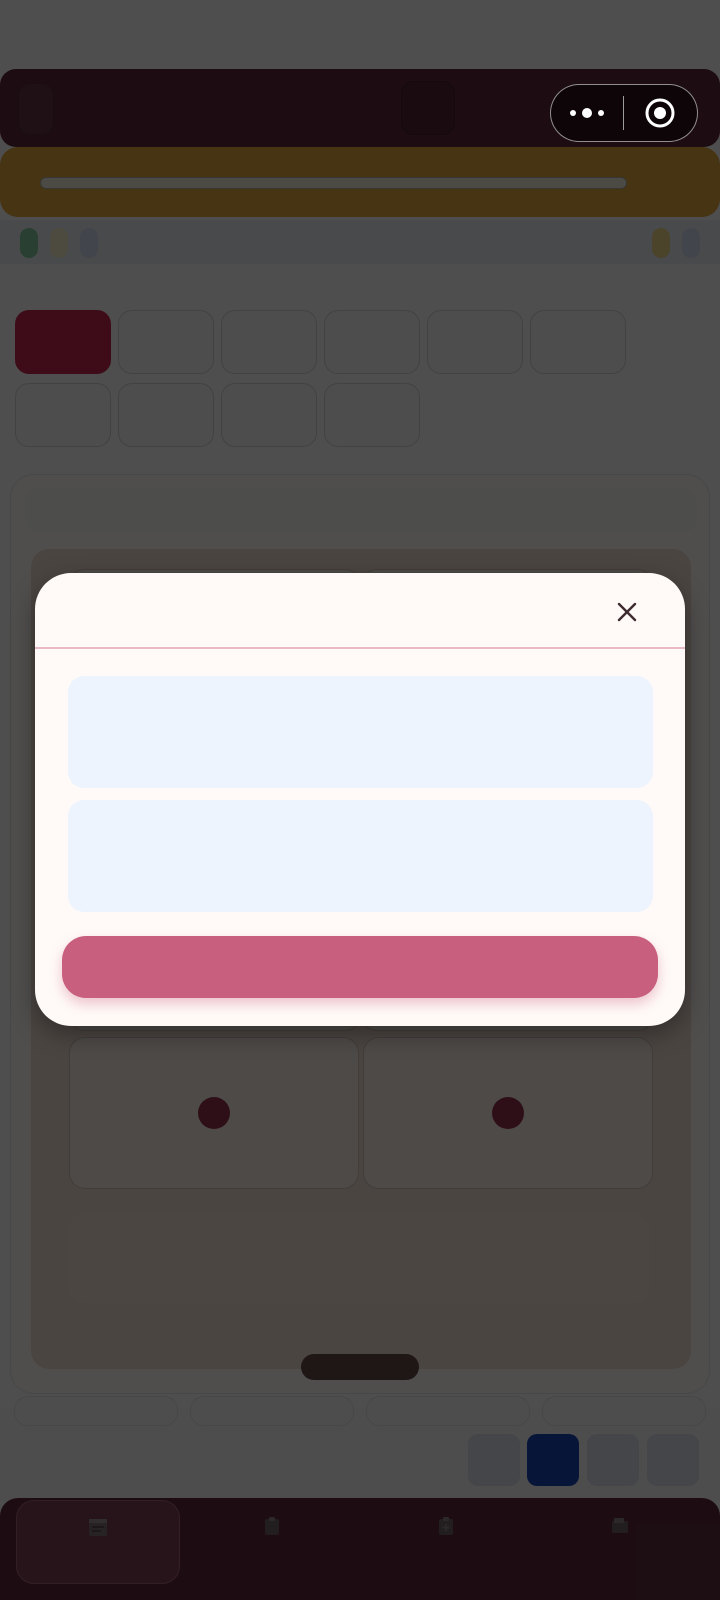 The image size is (720, 1600). I want to click on mini-program-capsule, so click(624, 113).